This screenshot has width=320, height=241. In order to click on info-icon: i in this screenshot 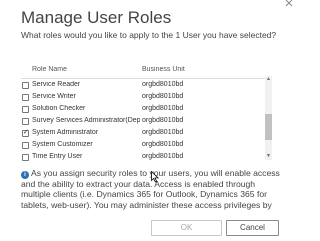, I will do `click(25, 175)`.